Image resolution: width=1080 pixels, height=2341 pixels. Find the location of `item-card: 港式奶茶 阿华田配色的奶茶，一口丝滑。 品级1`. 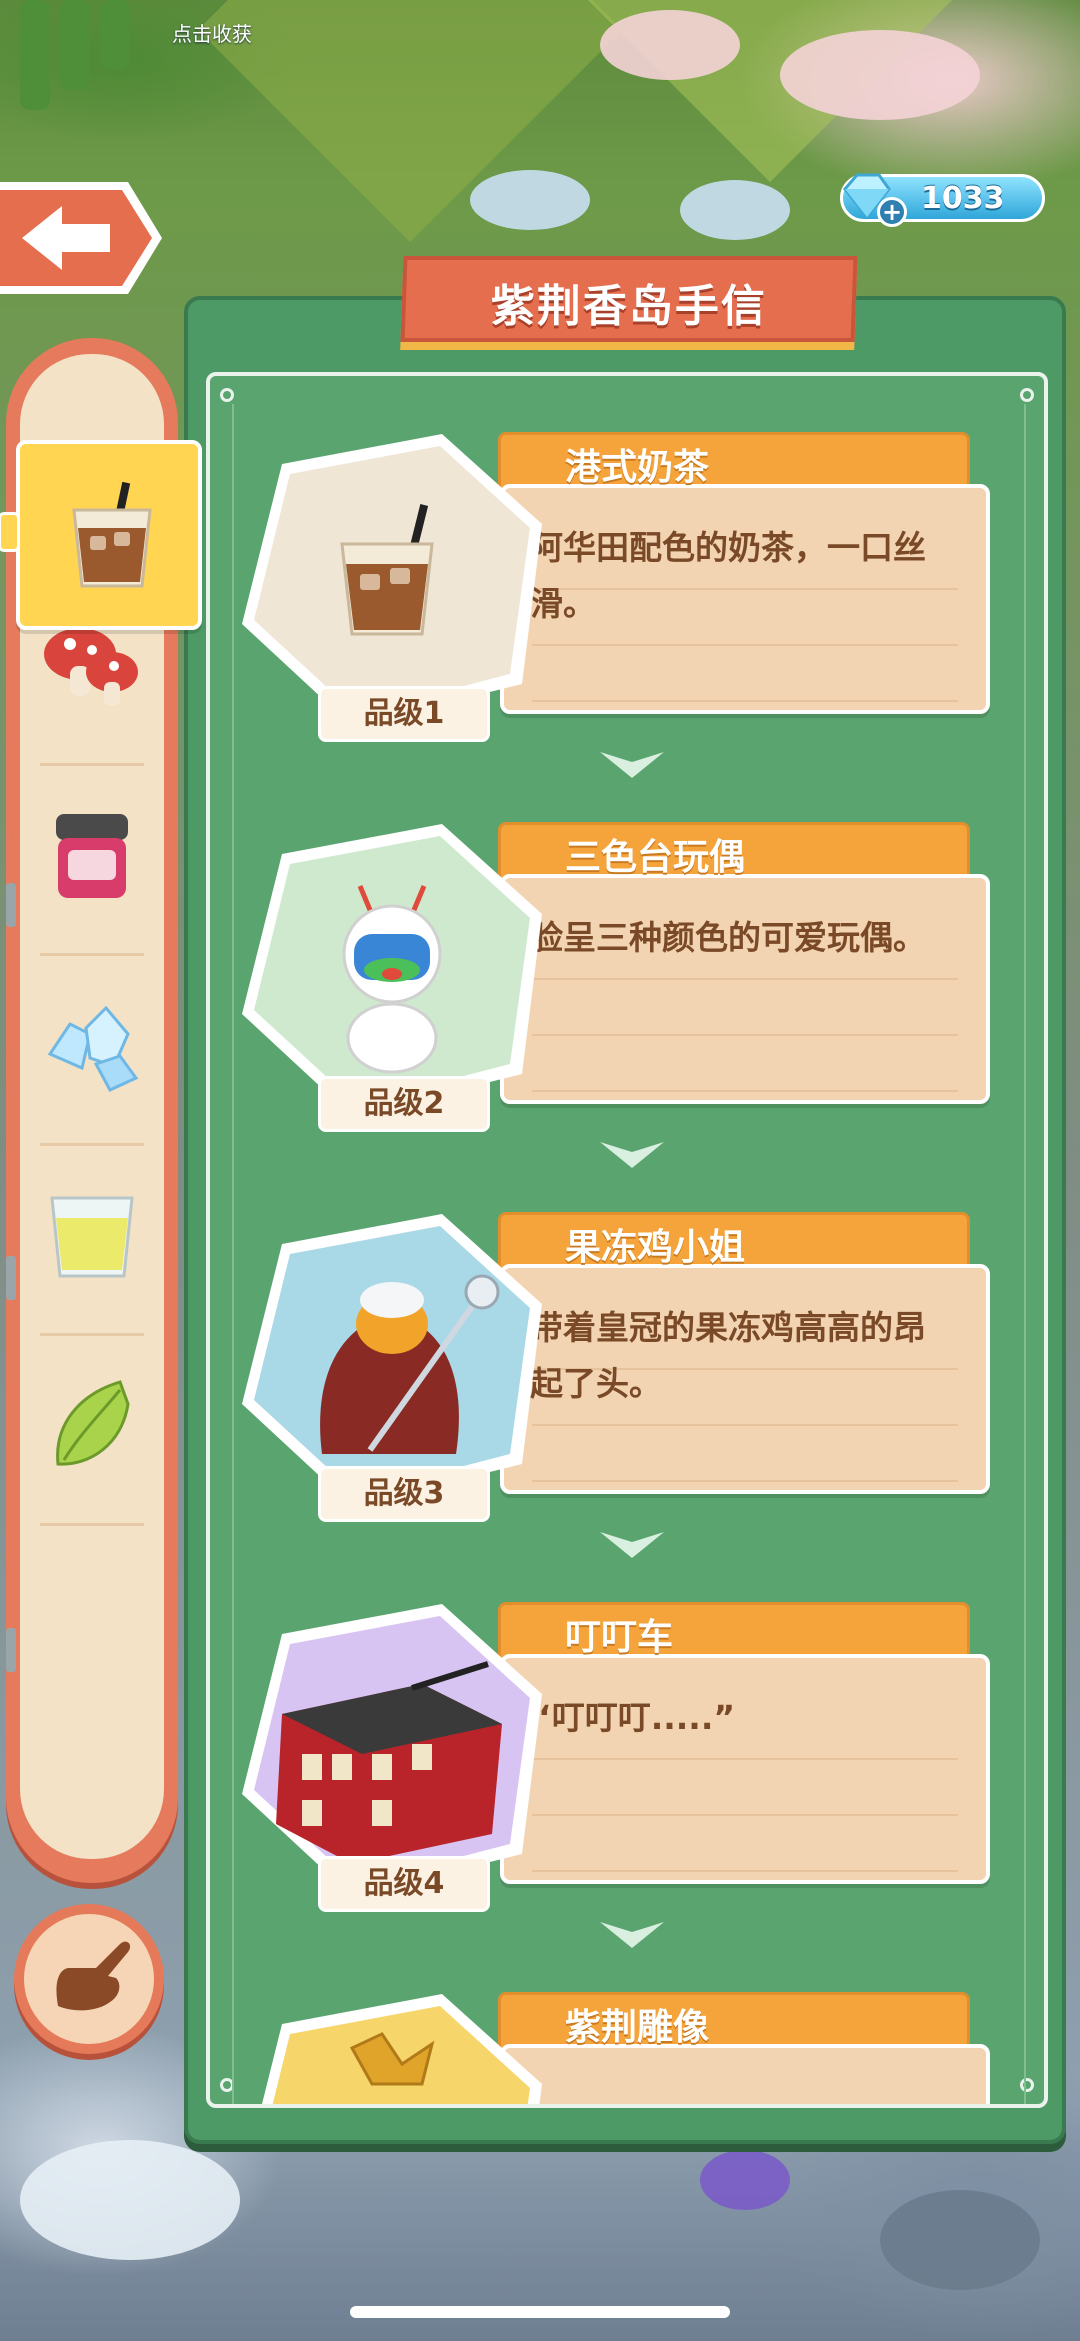

item-card: 港式奶茶 阿华田配色的奶茶，一口丝滑。 品级1 is located at coordinates (630, 589).